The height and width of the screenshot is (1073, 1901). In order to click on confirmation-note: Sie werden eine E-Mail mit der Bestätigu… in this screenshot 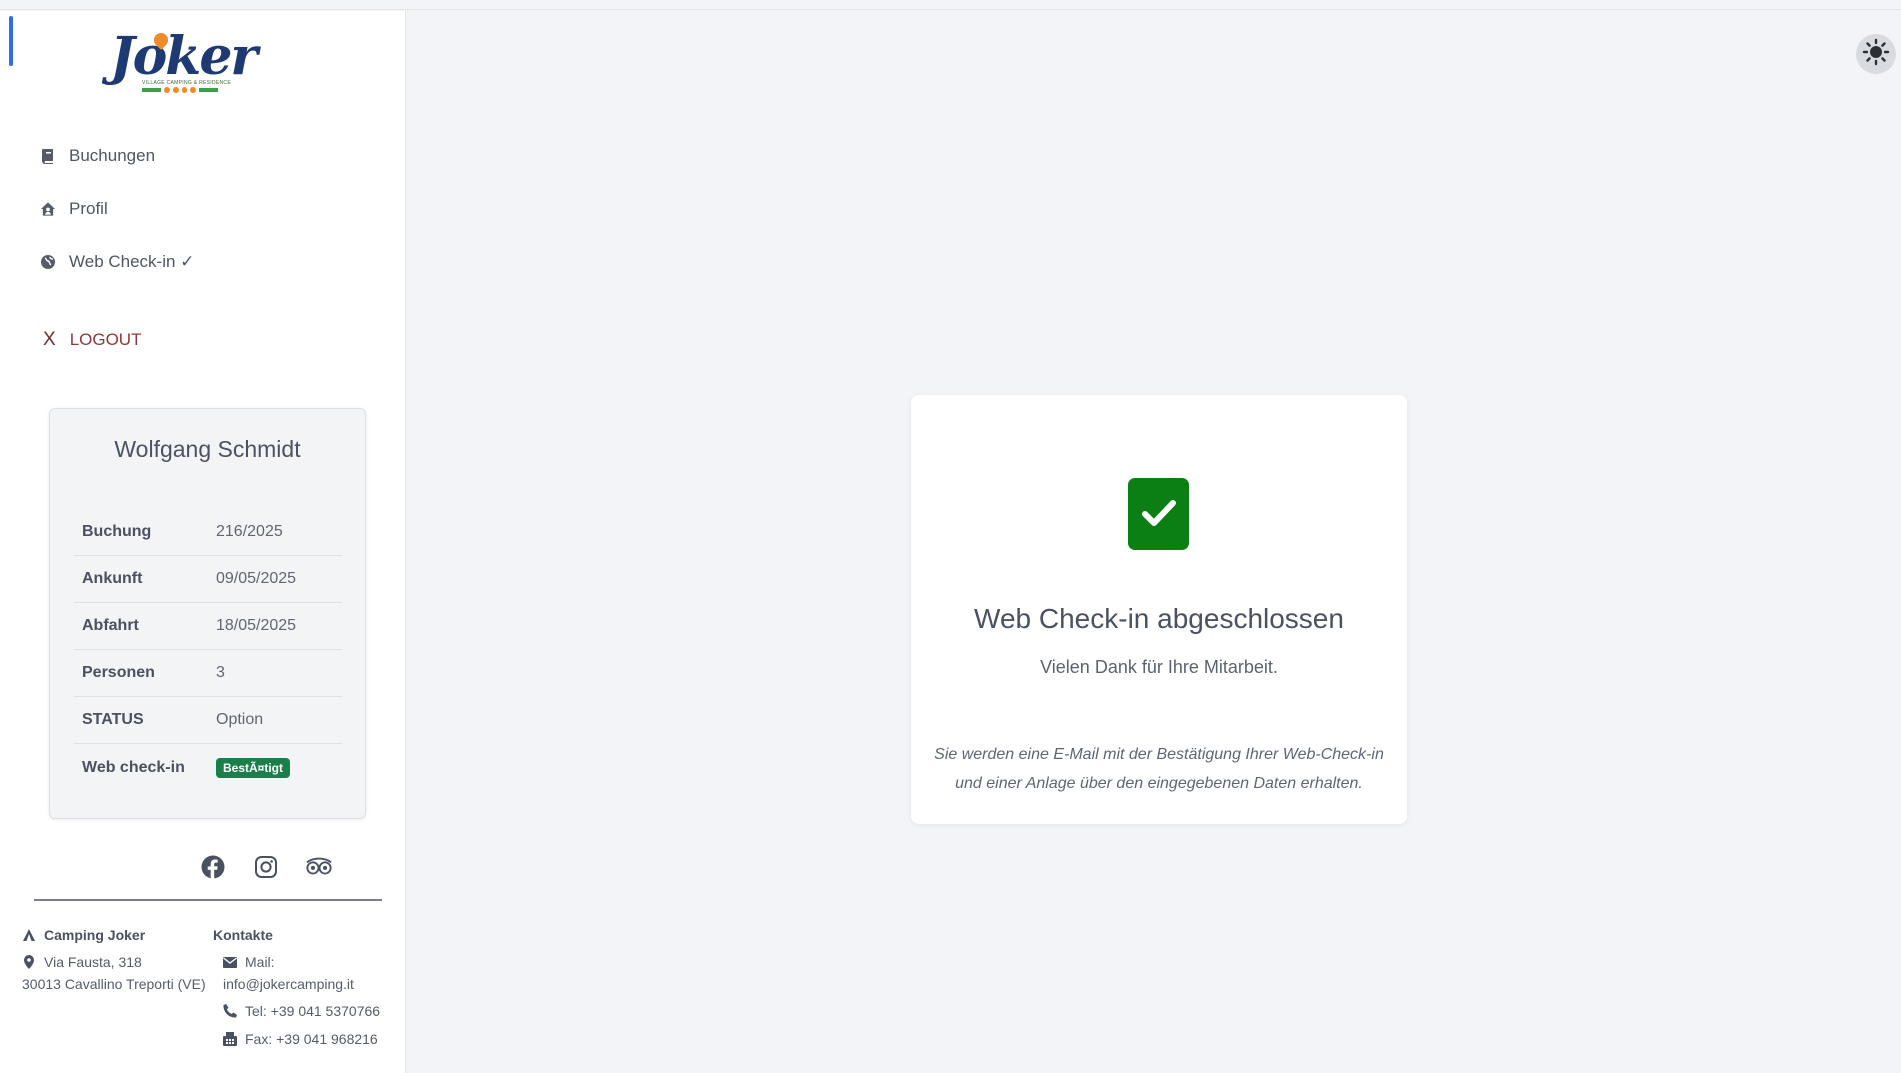, I will do `click(1159, 769)`.